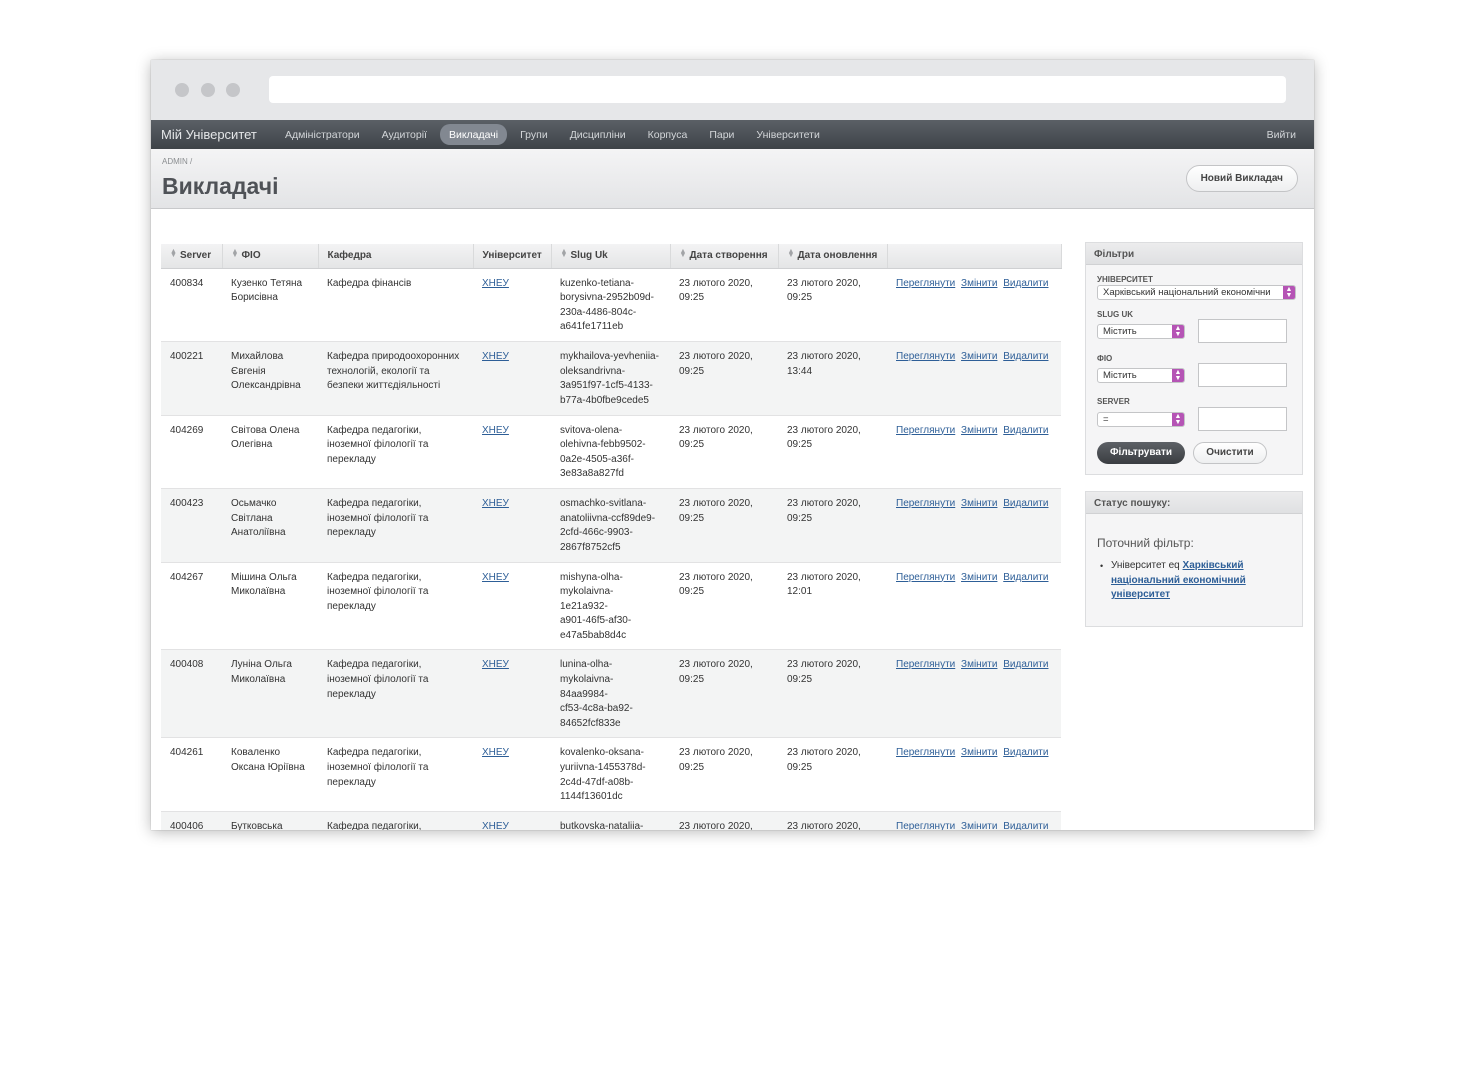 The width and height of the screenshot is (1464, 1066). What do you see at coordinates (598, 134) in the screenshot?
I see `nav-item-4: Дисципліни` at bounding box center [598, 134].